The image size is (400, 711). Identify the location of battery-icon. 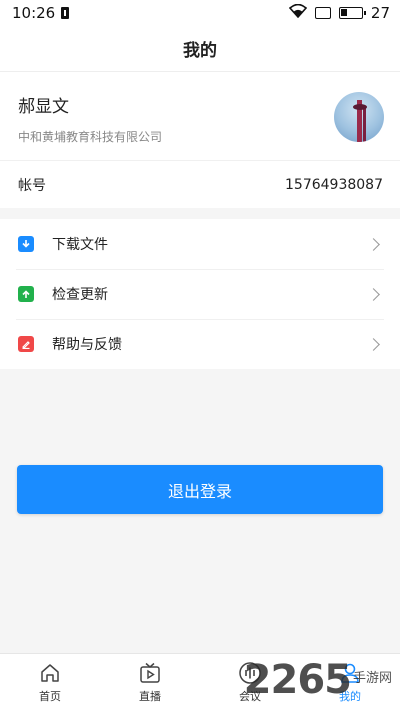
(352, 13).